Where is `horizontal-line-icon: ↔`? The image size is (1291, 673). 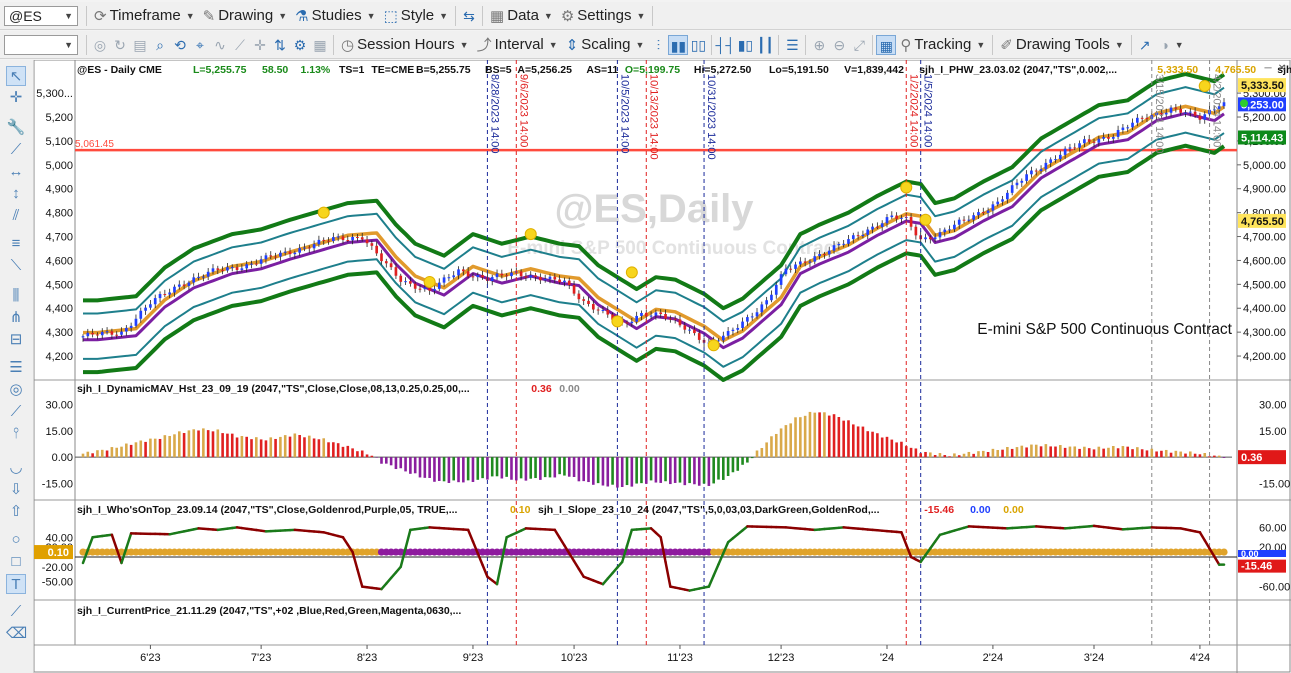
horizontal-line-icon: ↔ is located at coordinates (16, 172).